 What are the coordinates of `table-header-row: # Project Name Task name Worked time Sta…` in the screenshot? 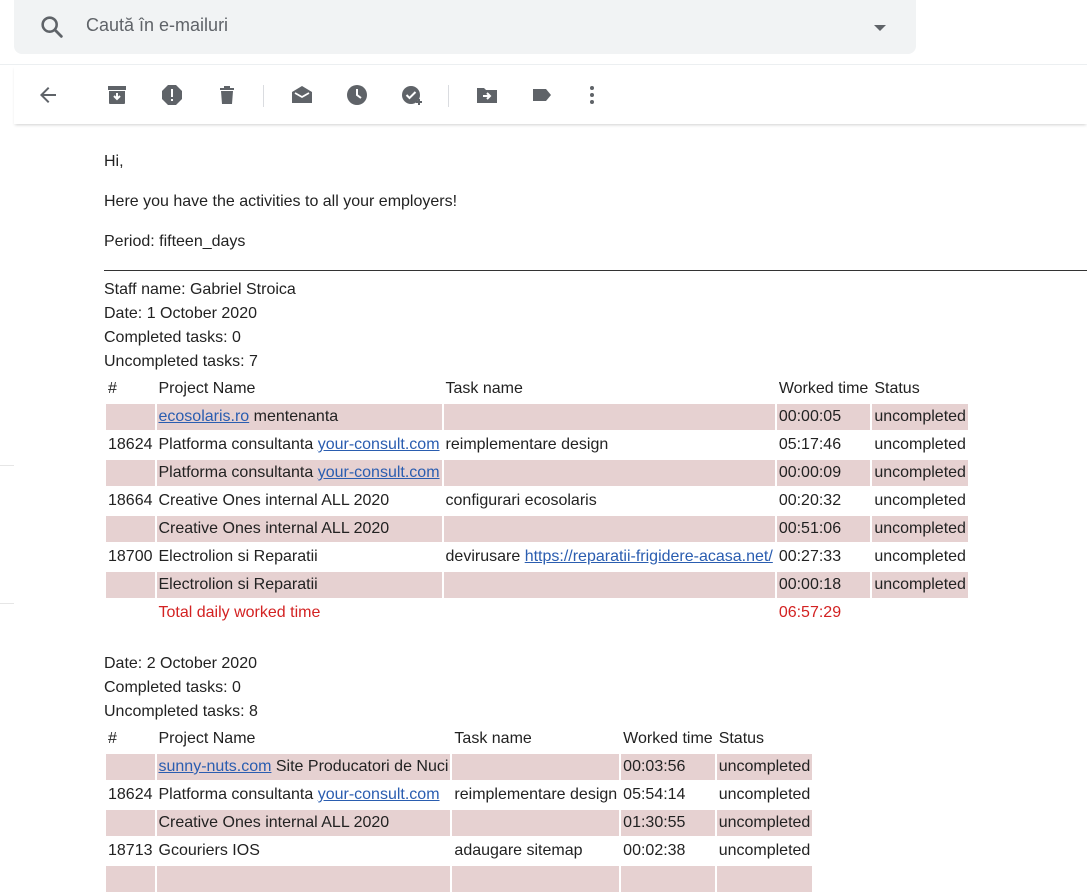 It's located at (459, 739).